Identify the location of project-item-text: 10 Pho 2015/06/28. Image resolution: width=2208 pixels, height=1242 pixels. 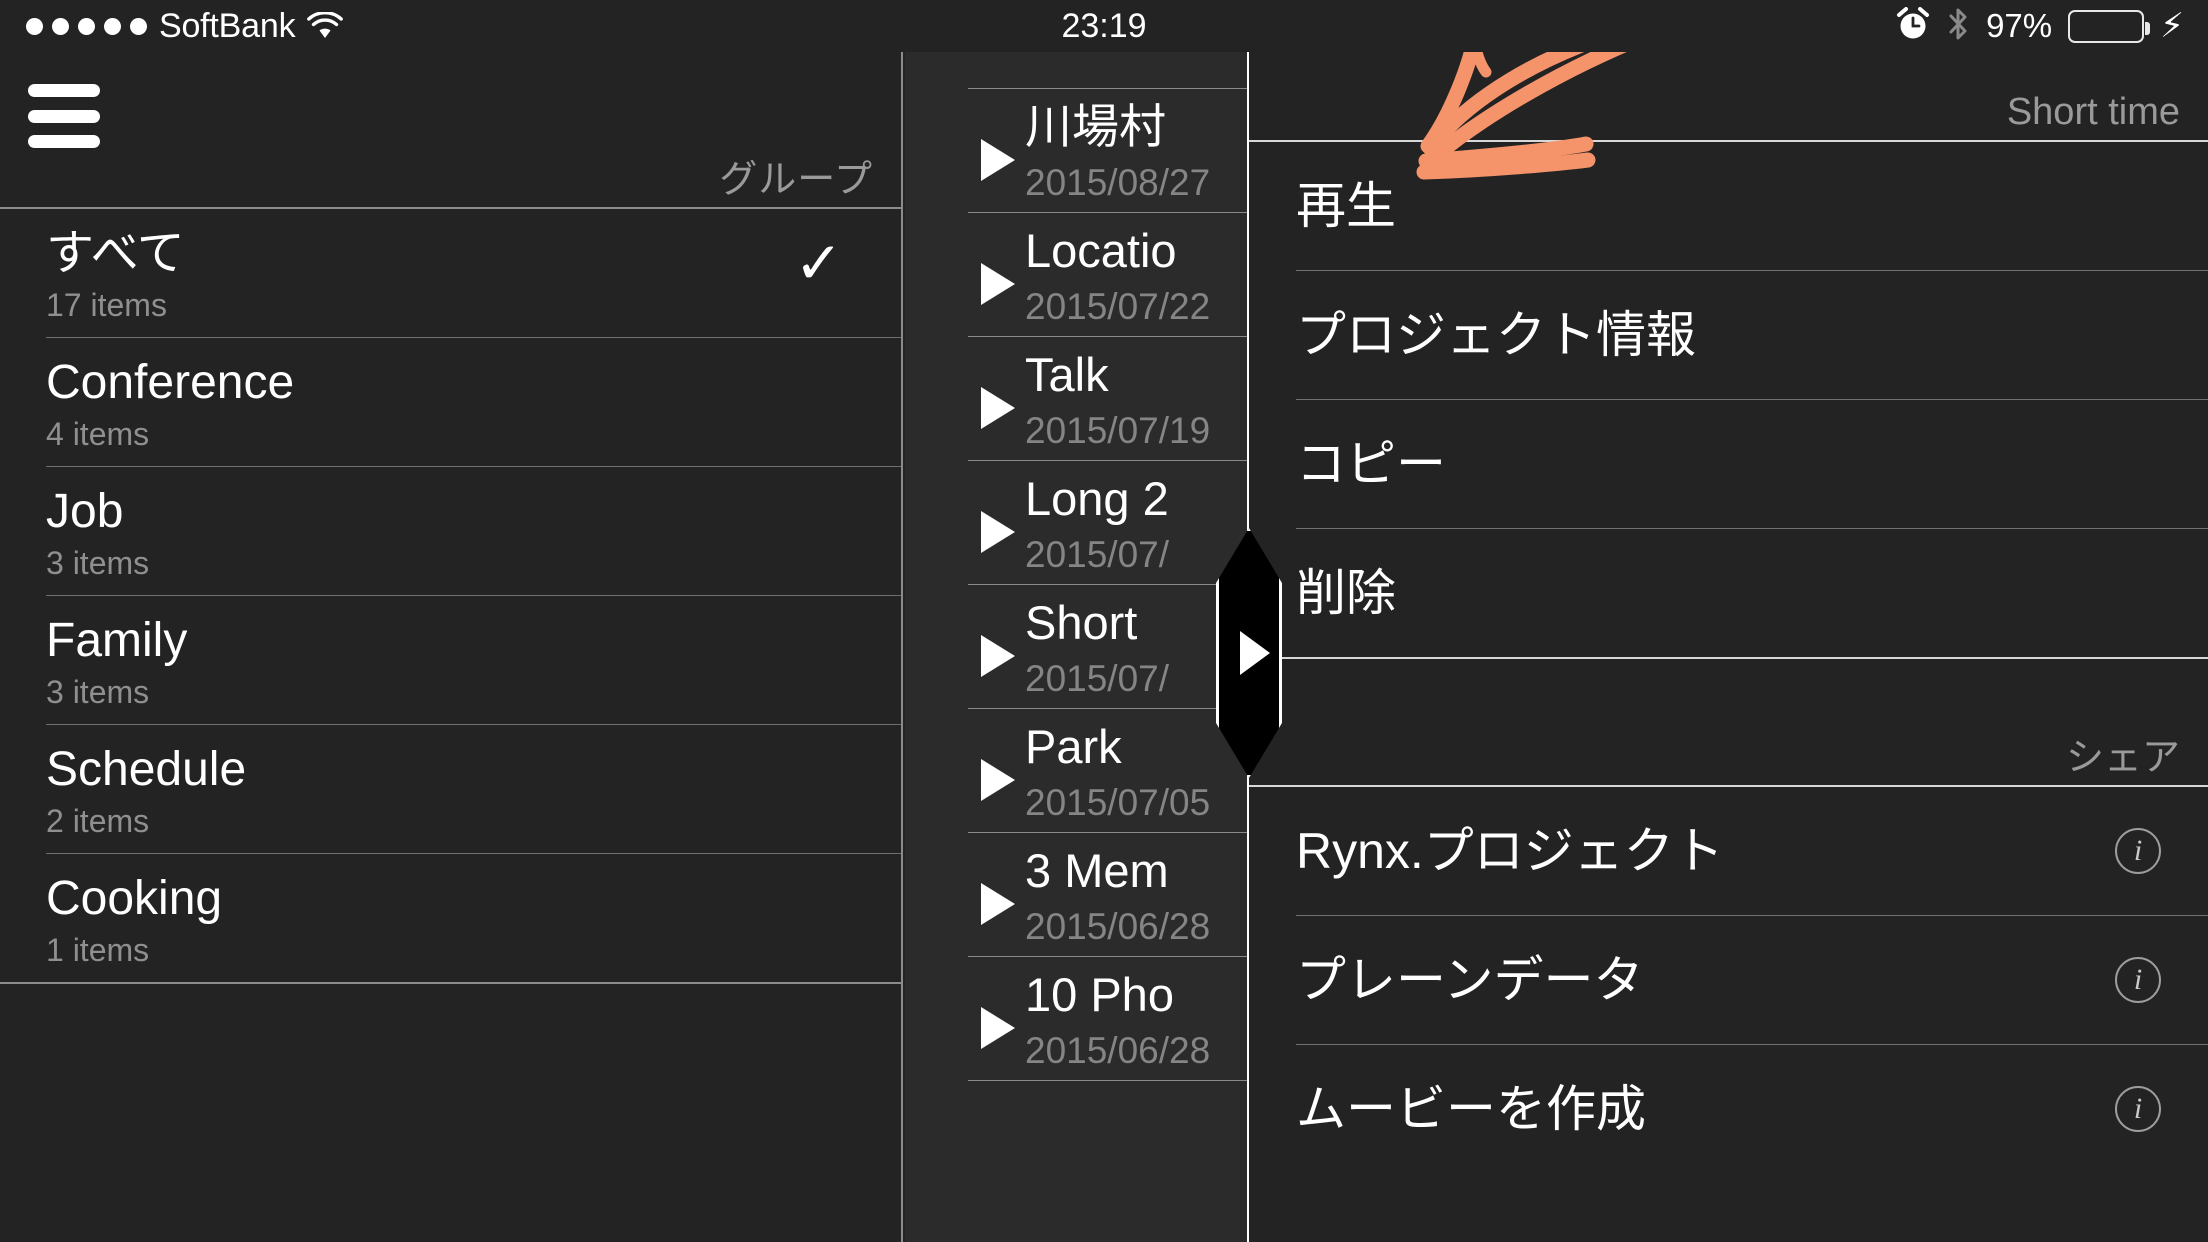
(1137, 1021).